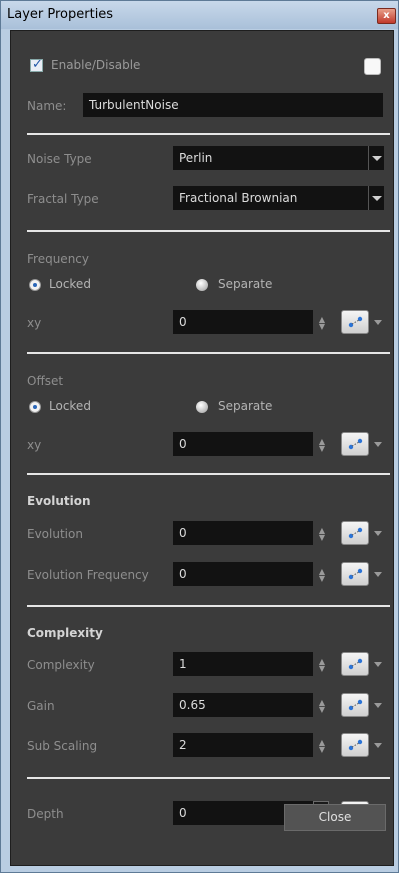  Describe the element at coordinates (34, 445) in the screenshot. I see `offset-xy-label: xy` at that location.